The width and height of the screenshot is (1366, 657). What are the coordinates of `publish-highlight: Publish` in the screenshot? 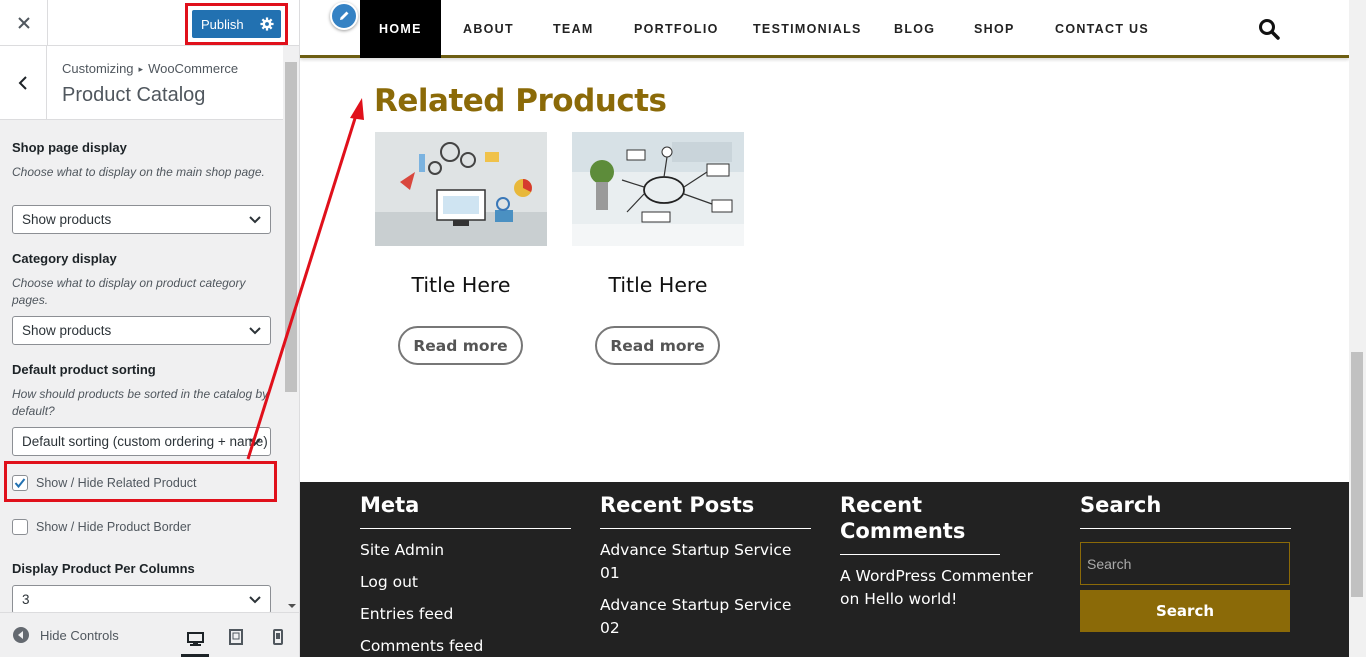 It's located at (236, 24).